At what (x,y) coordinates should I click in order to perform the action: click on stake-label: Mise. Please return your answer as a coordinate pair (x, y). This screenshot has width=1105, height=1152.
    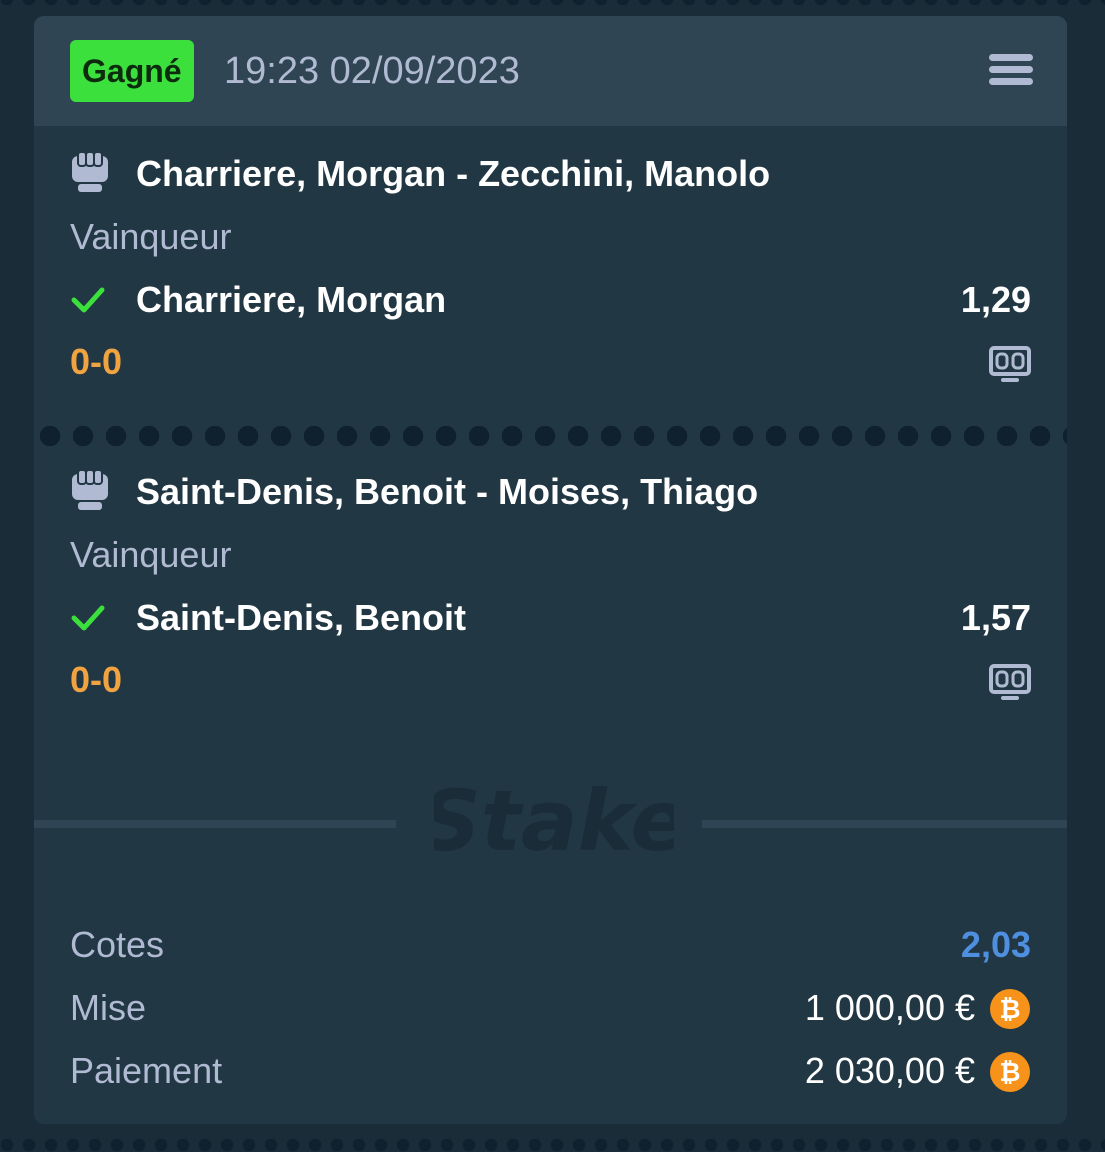
    Looking at the image, I should click on (108, 1008).